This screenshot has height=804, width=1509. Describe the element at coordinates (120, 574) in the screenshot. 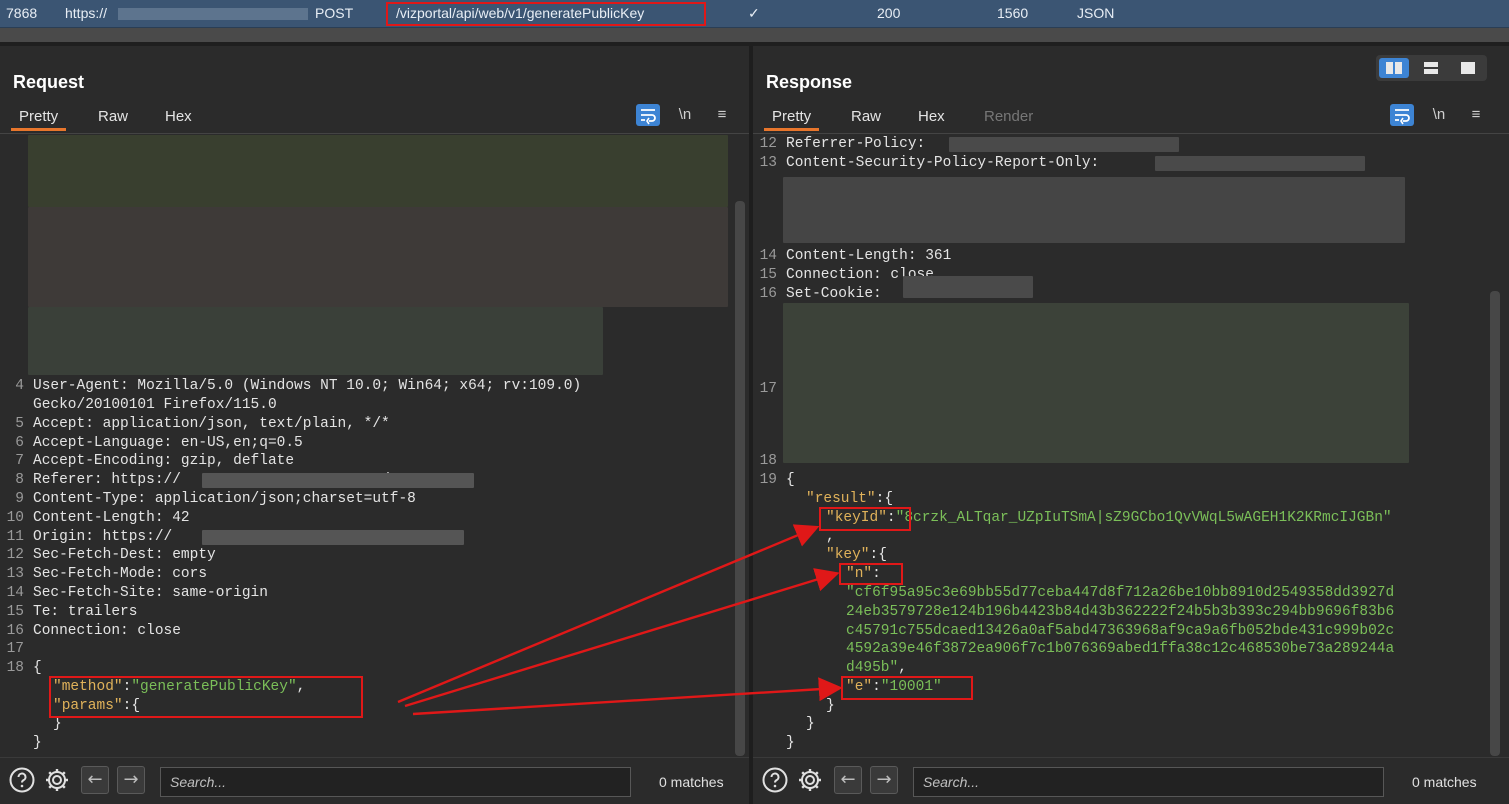

I see `code-line: Sec-Fetch-Mode: cors` at that location.